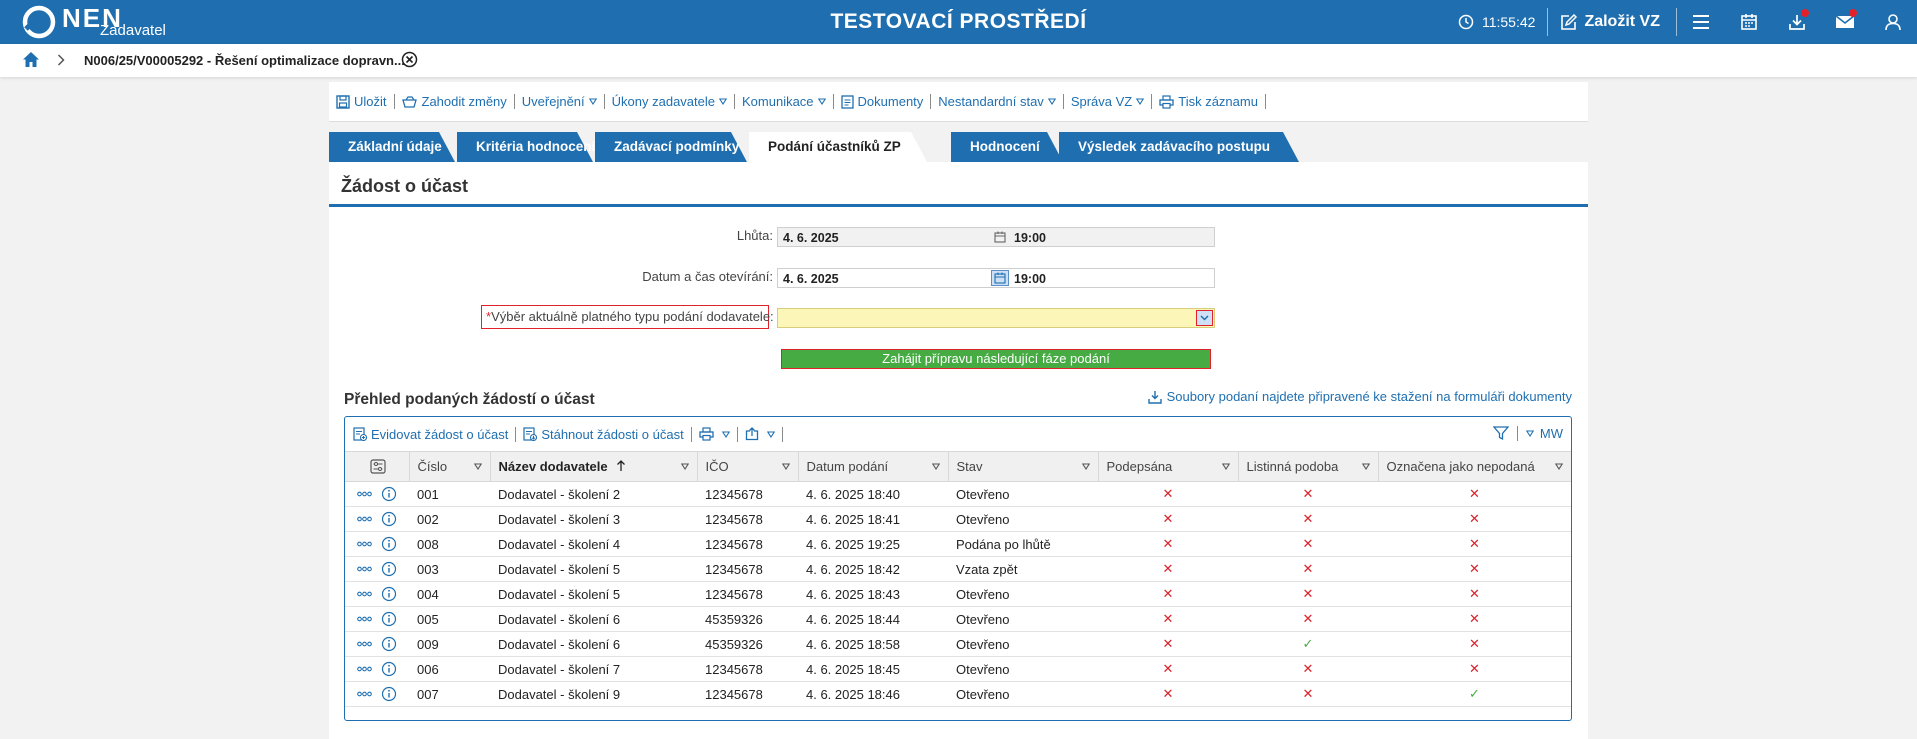  I want to click on filter-icon, so click(1500, 433).